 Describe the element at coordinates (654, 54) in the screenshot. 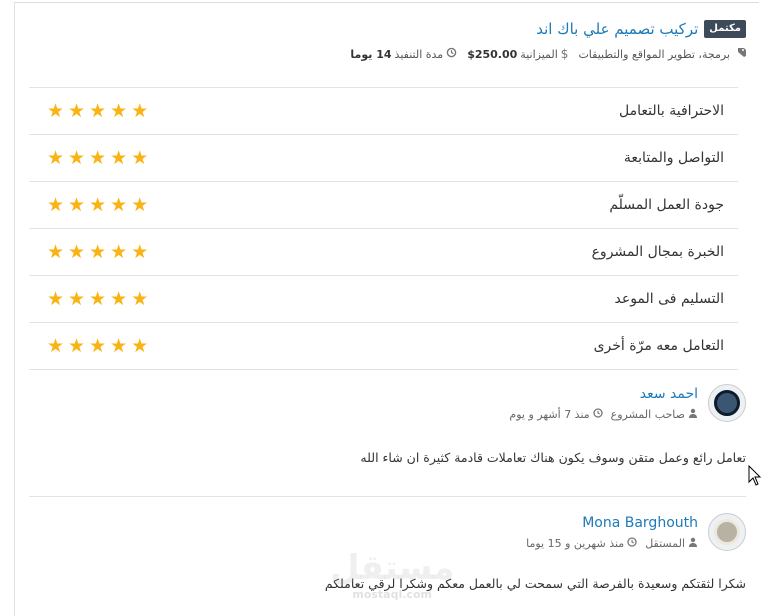

I see `category-text: برمجة، تطوير المواقع والتطبيقات` at that location.